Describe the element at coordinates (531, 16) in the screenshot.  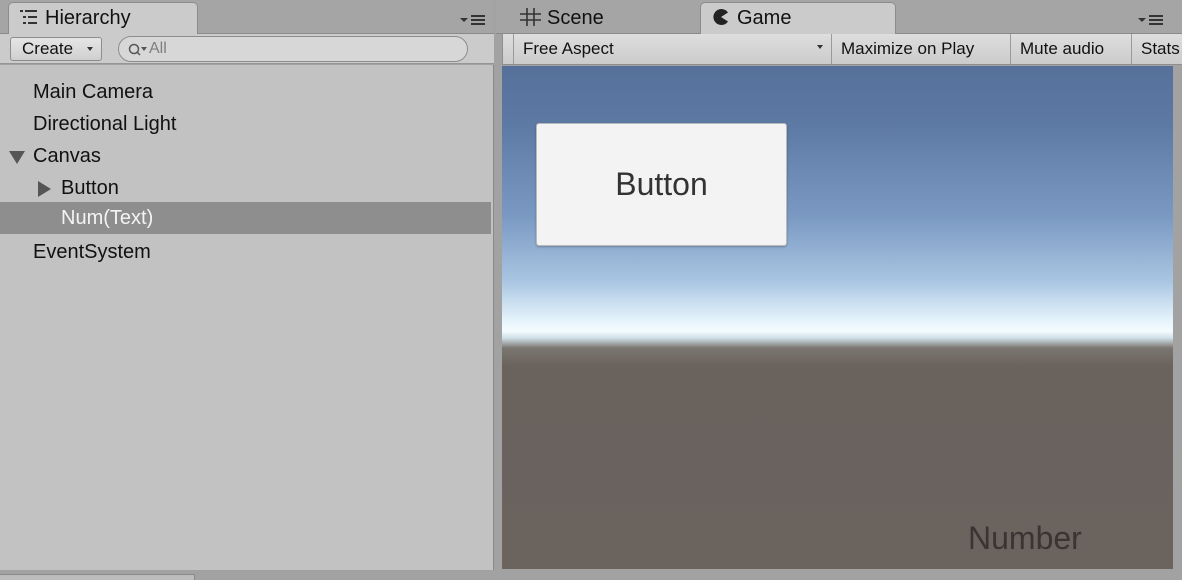
I see `grid-icon` at that location.